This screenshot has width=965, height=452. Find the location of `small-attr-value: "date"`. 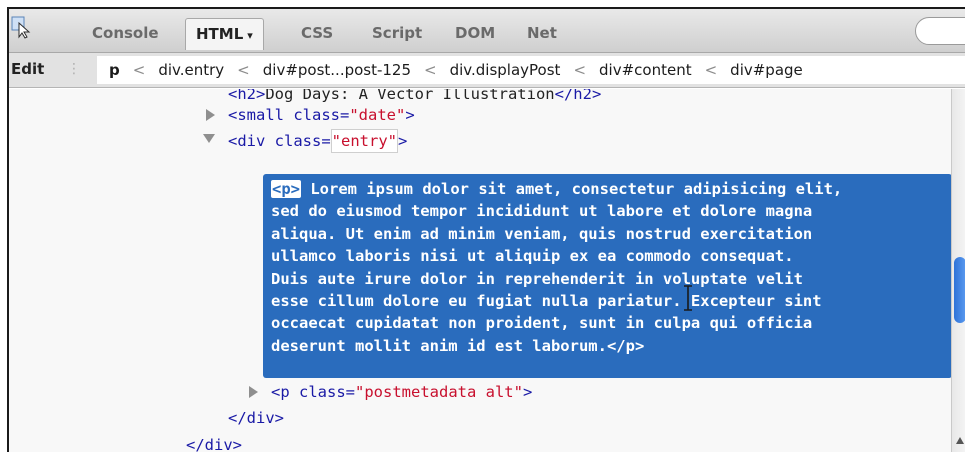

small-attr-value: "date" is located at coordinates (377, 115).